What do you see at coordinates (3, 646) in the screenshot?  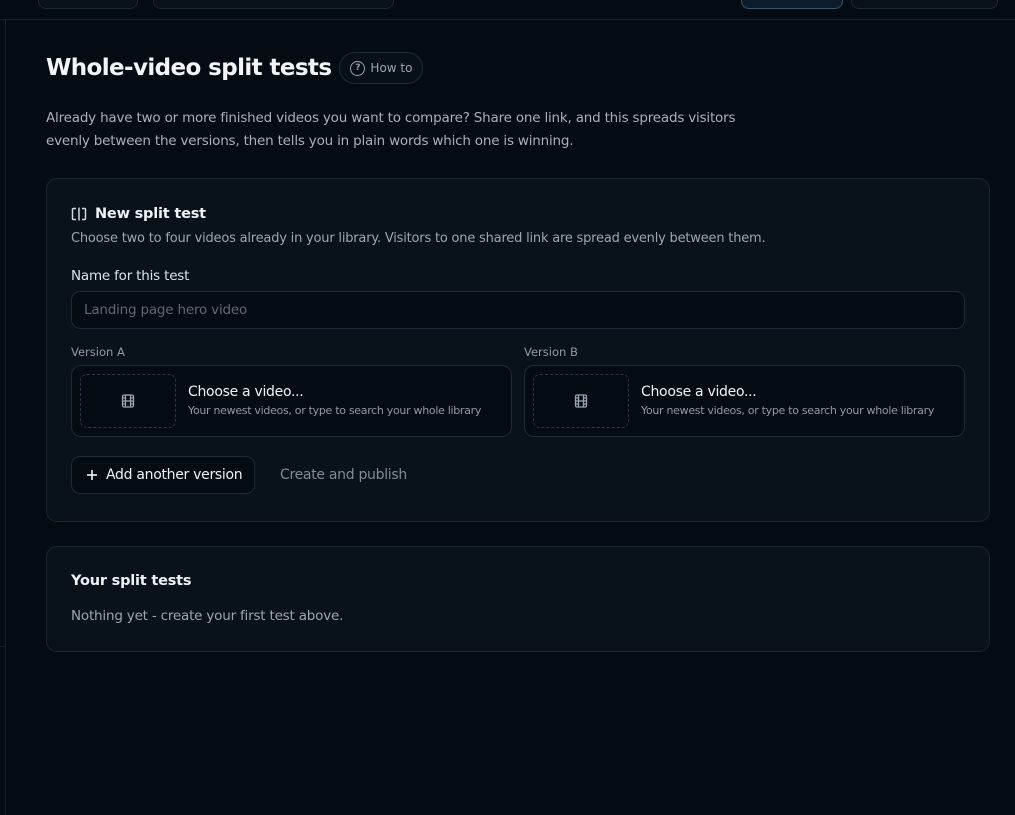 I see `sidebar-divider` at bounding box center [3, 646].